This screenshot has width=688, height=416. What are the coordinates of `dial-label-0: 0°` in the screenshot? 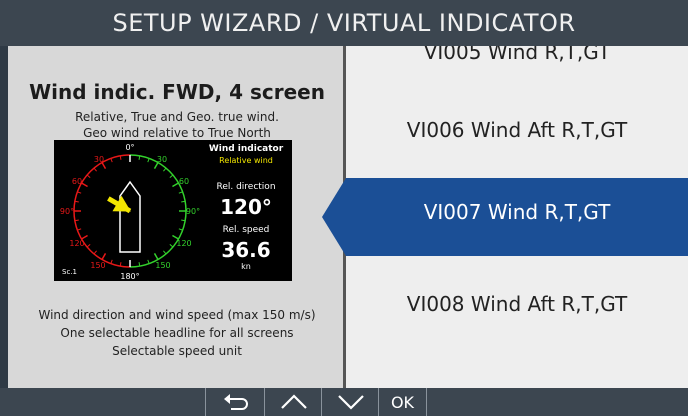 It's located at (129, 147).